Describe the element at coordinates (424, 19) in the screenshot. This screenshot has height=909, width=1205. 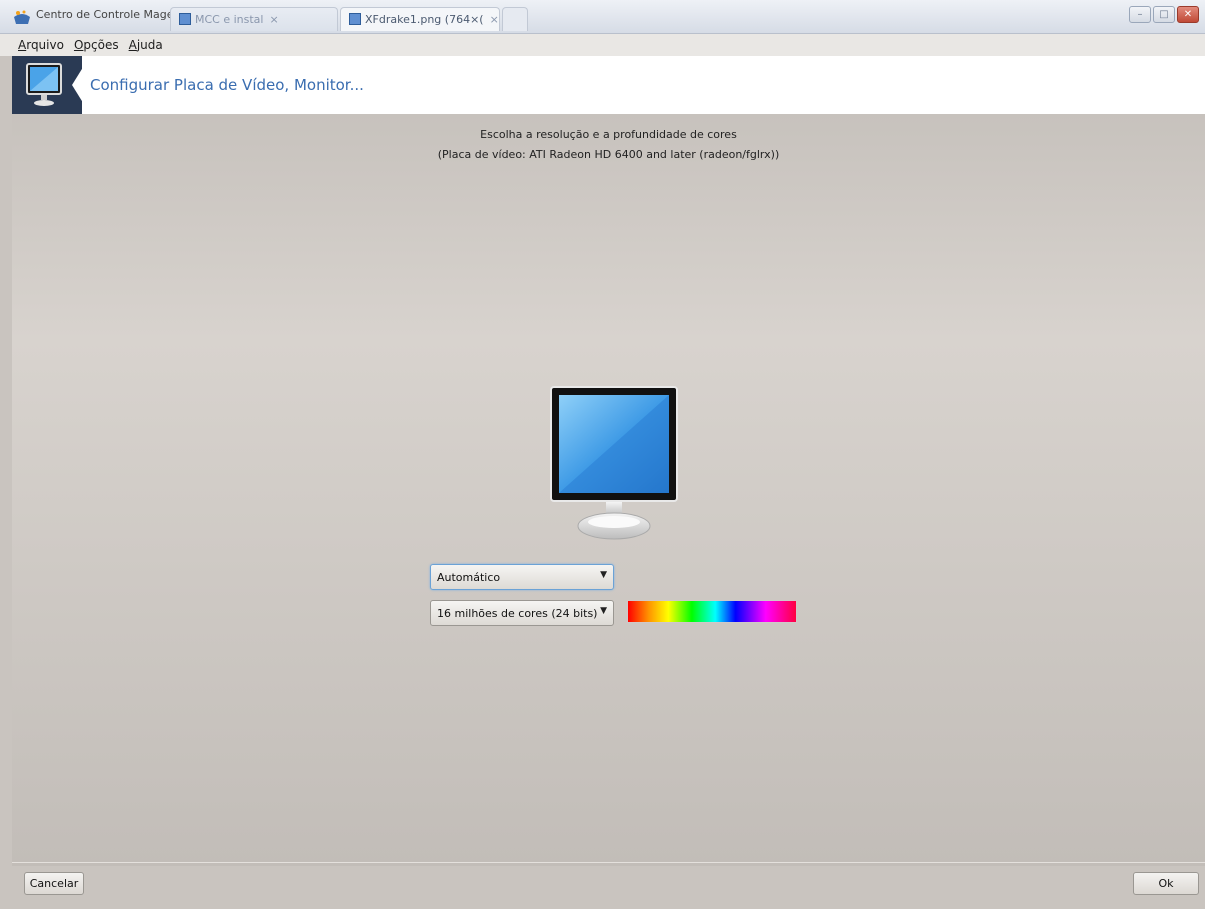
I see `tab-label: XFdrake1.png (764×(` at that location.